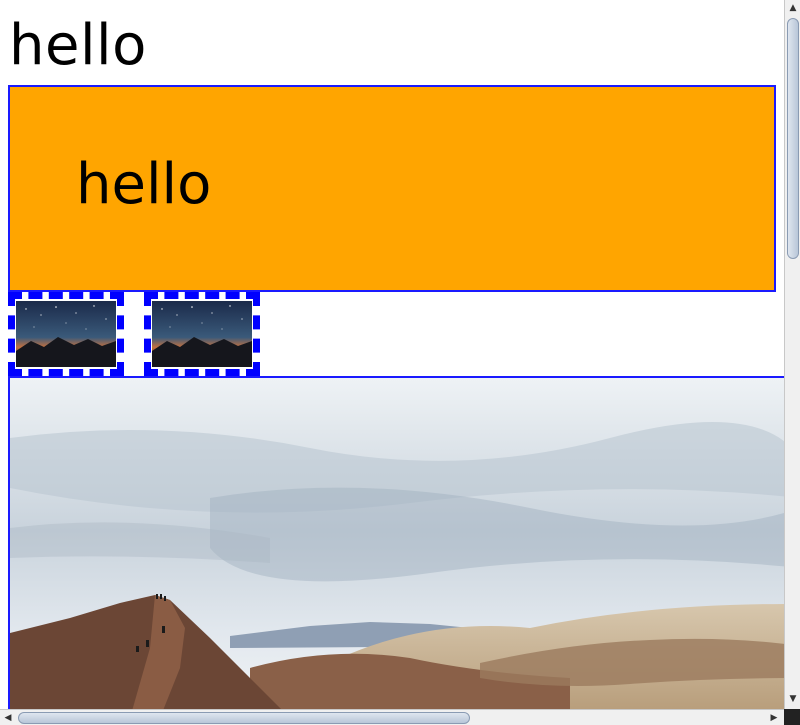  Describe the element at coordinates (793, 138) in the screenshot. I see `vertical-scroll-thumb` at that location.